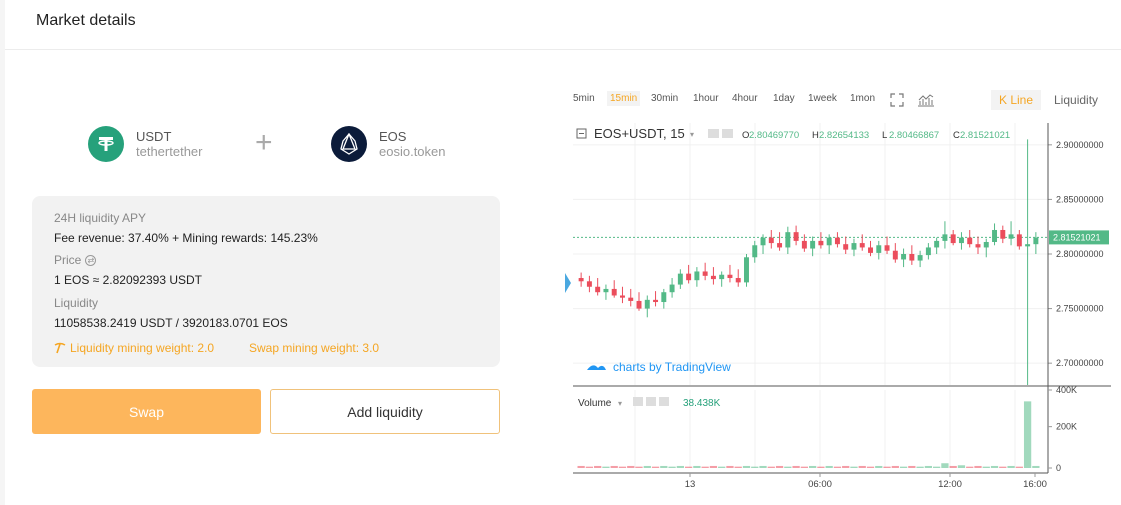  What do you see at coordinates (651, 401) in the screenshot?
I see `volume-settings-icon` at bounding box center [651, 401].